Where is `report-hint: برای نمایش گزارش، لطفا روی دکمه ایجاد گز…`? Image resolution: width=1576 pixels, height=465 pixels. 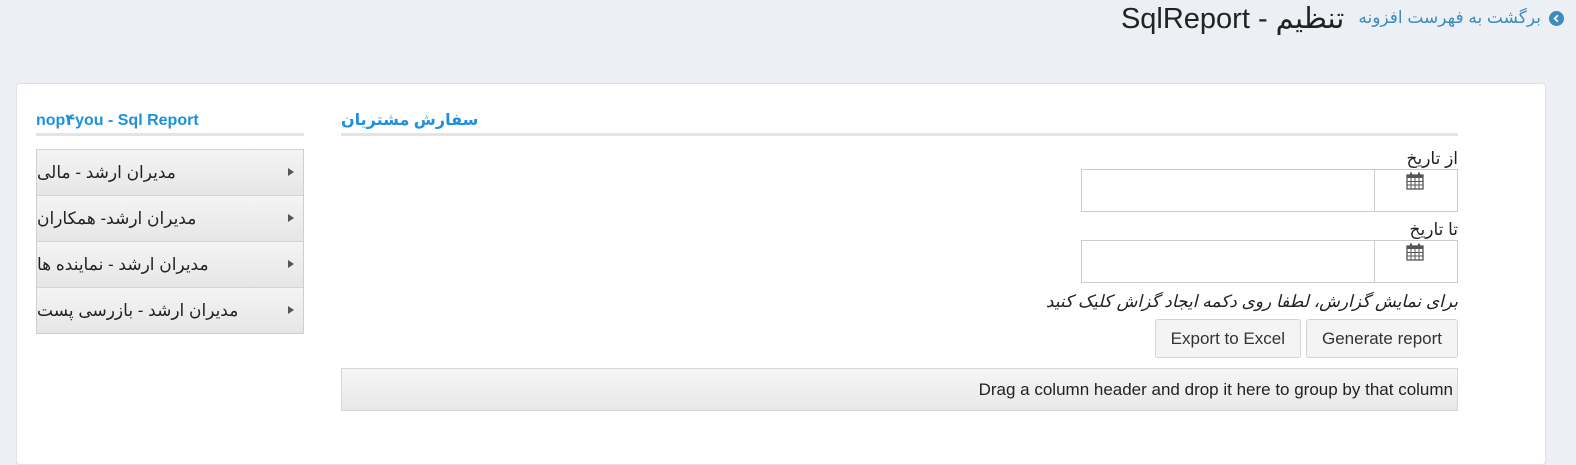 report-hint: برای نمایش گزارش، لطفا روی دکمه ایجاد گز… is located at coordinates (1251, 301).